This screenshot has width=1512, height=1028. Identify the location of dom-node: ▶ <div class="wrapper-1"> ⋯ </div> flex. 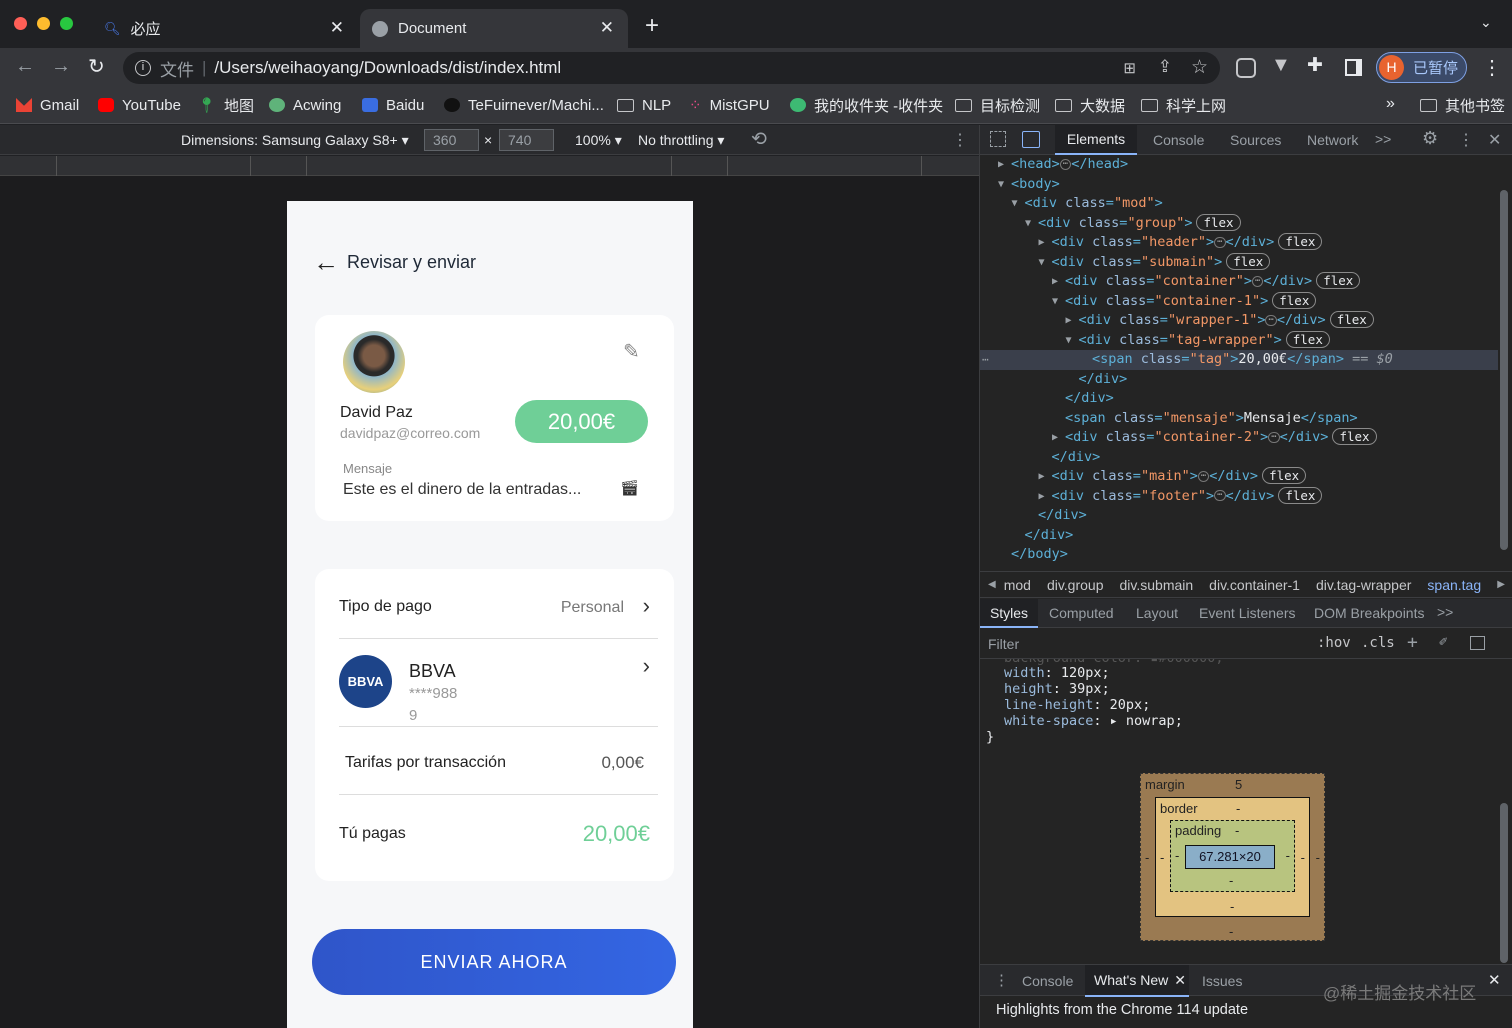
(1239, 321).